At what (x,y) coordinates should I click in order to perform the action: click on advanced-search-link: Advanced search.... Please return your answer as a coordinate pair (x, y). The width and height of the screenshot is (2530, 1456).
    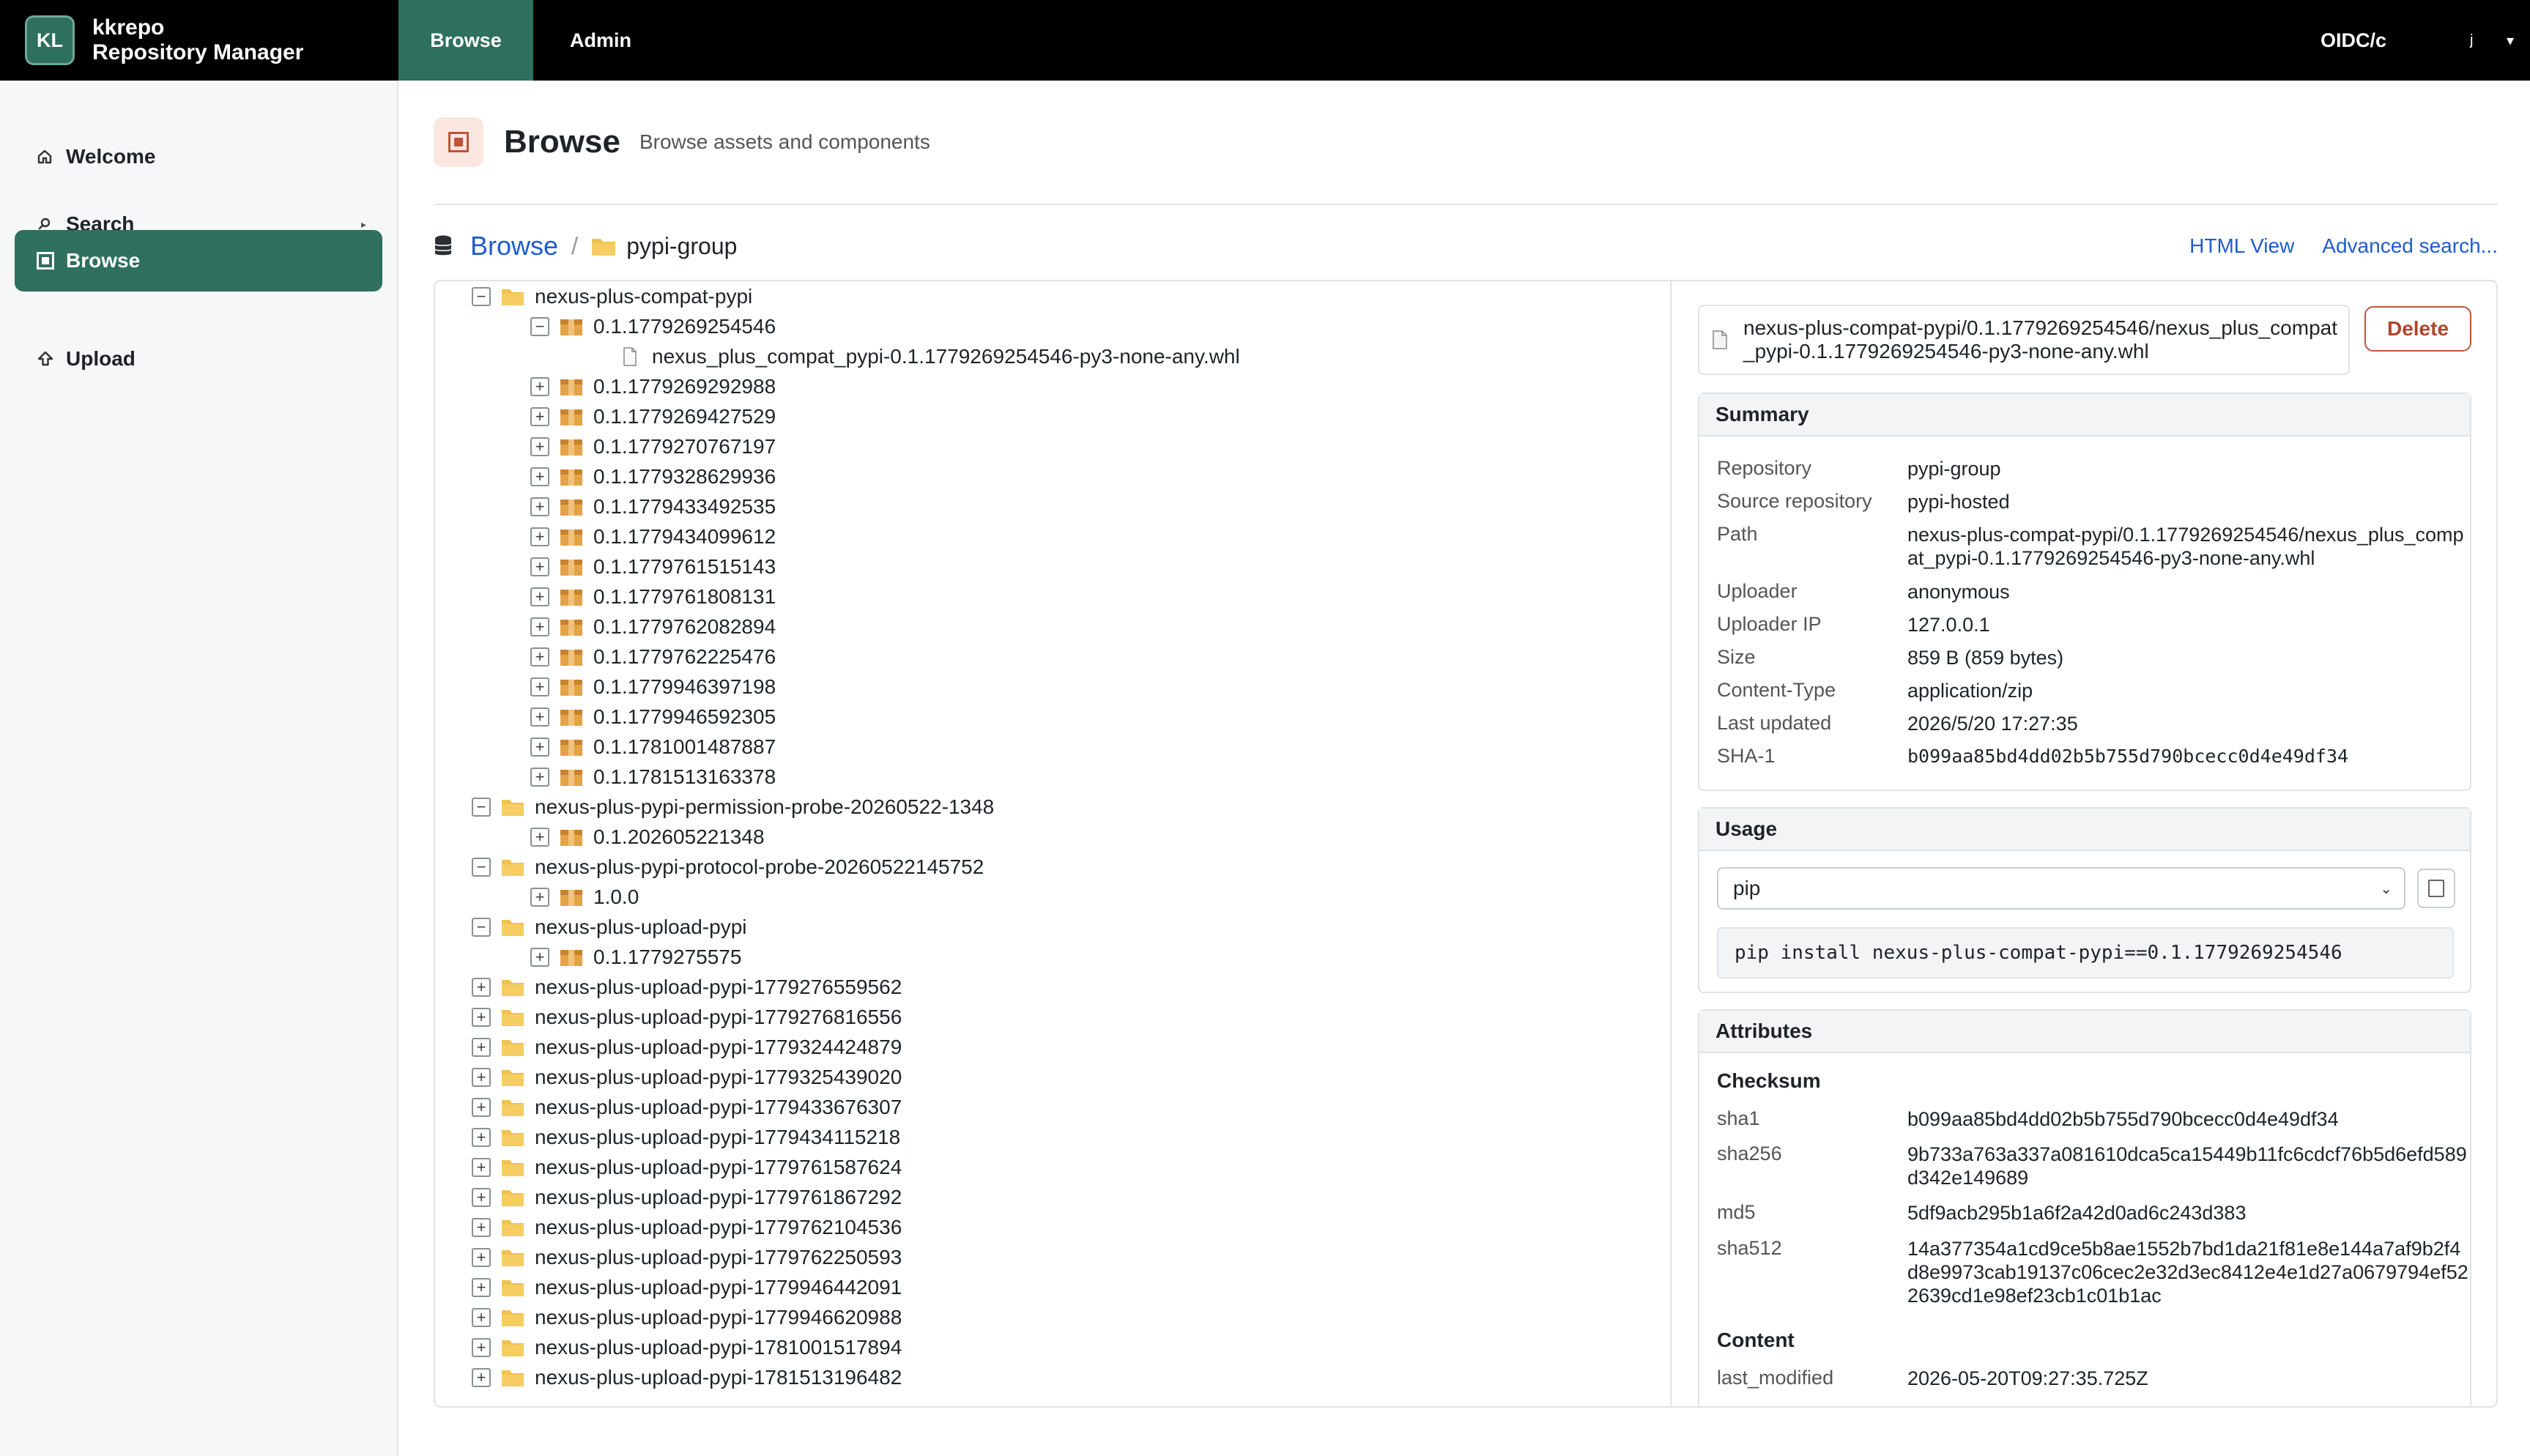
    Looking at the image, I should click on (2410, 246).